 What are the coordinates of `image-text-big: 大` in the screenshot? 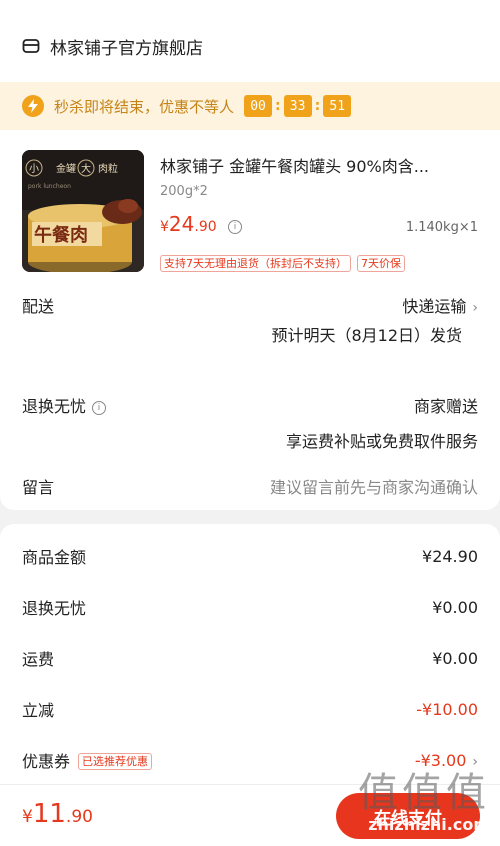 It's located at (86, 168).